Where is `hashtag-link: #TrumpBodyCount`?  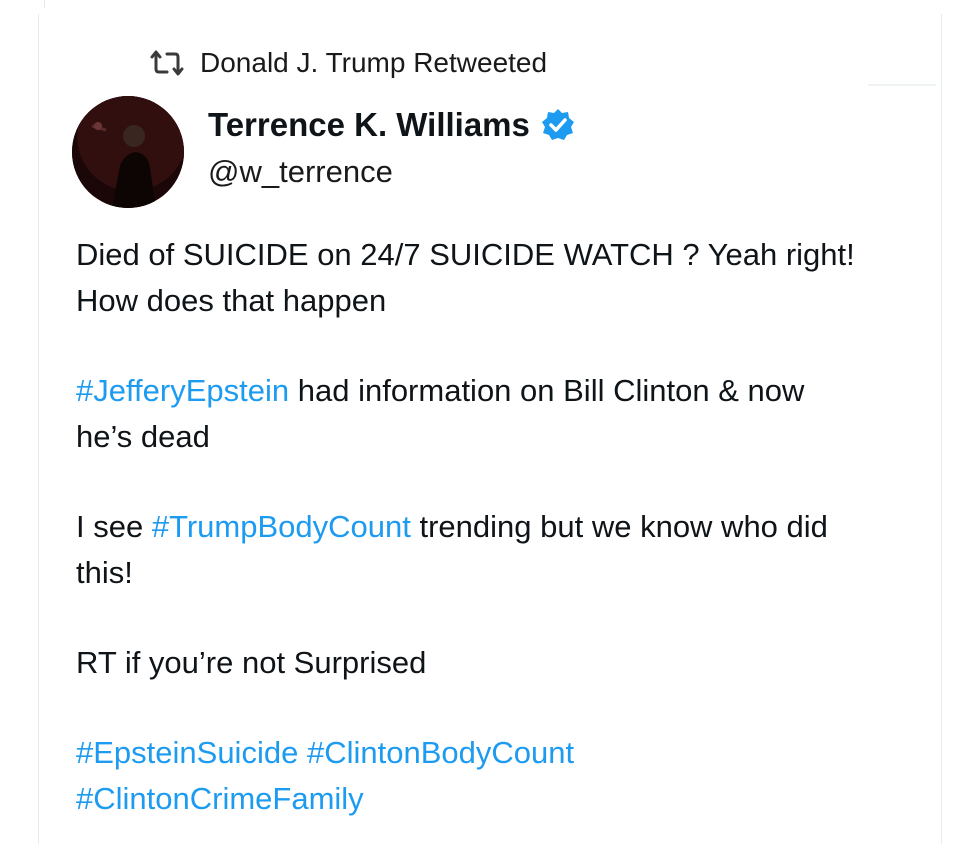 hashtag-link: #TrumpBodyCount is located at coordinates (281, 526).